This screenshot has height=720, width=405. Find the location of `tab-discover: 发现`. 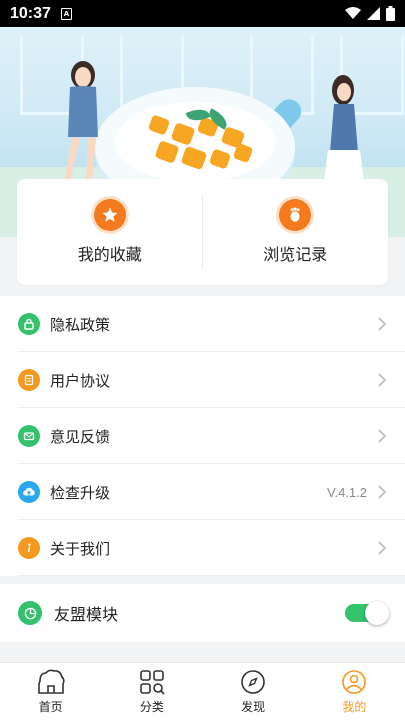

tab-discover: 发现 is located at coordinates (253, 691).